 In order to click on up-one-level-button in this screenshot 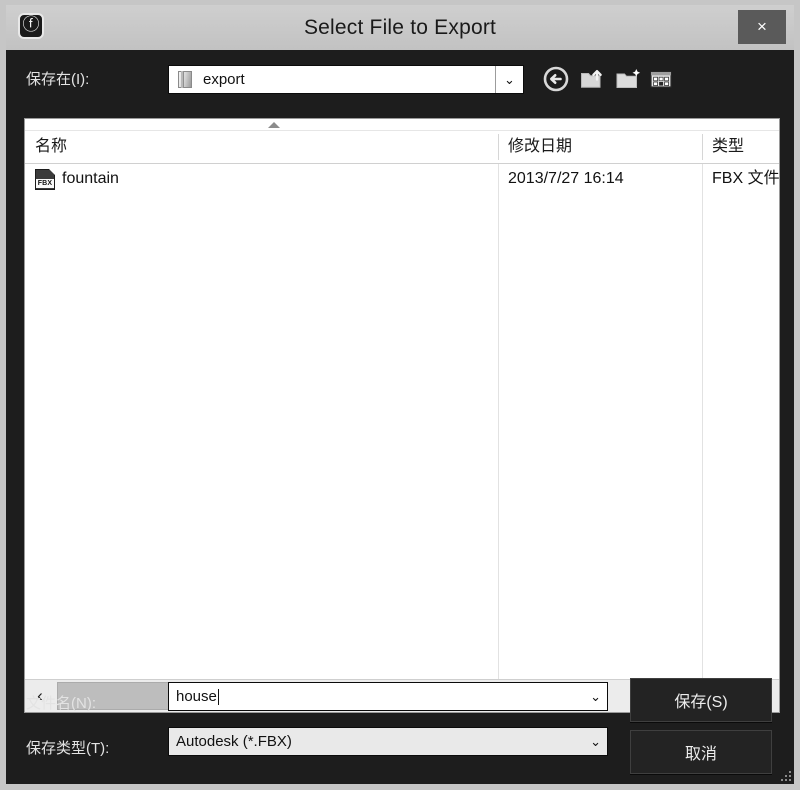, I will do `click(592, 79)`.